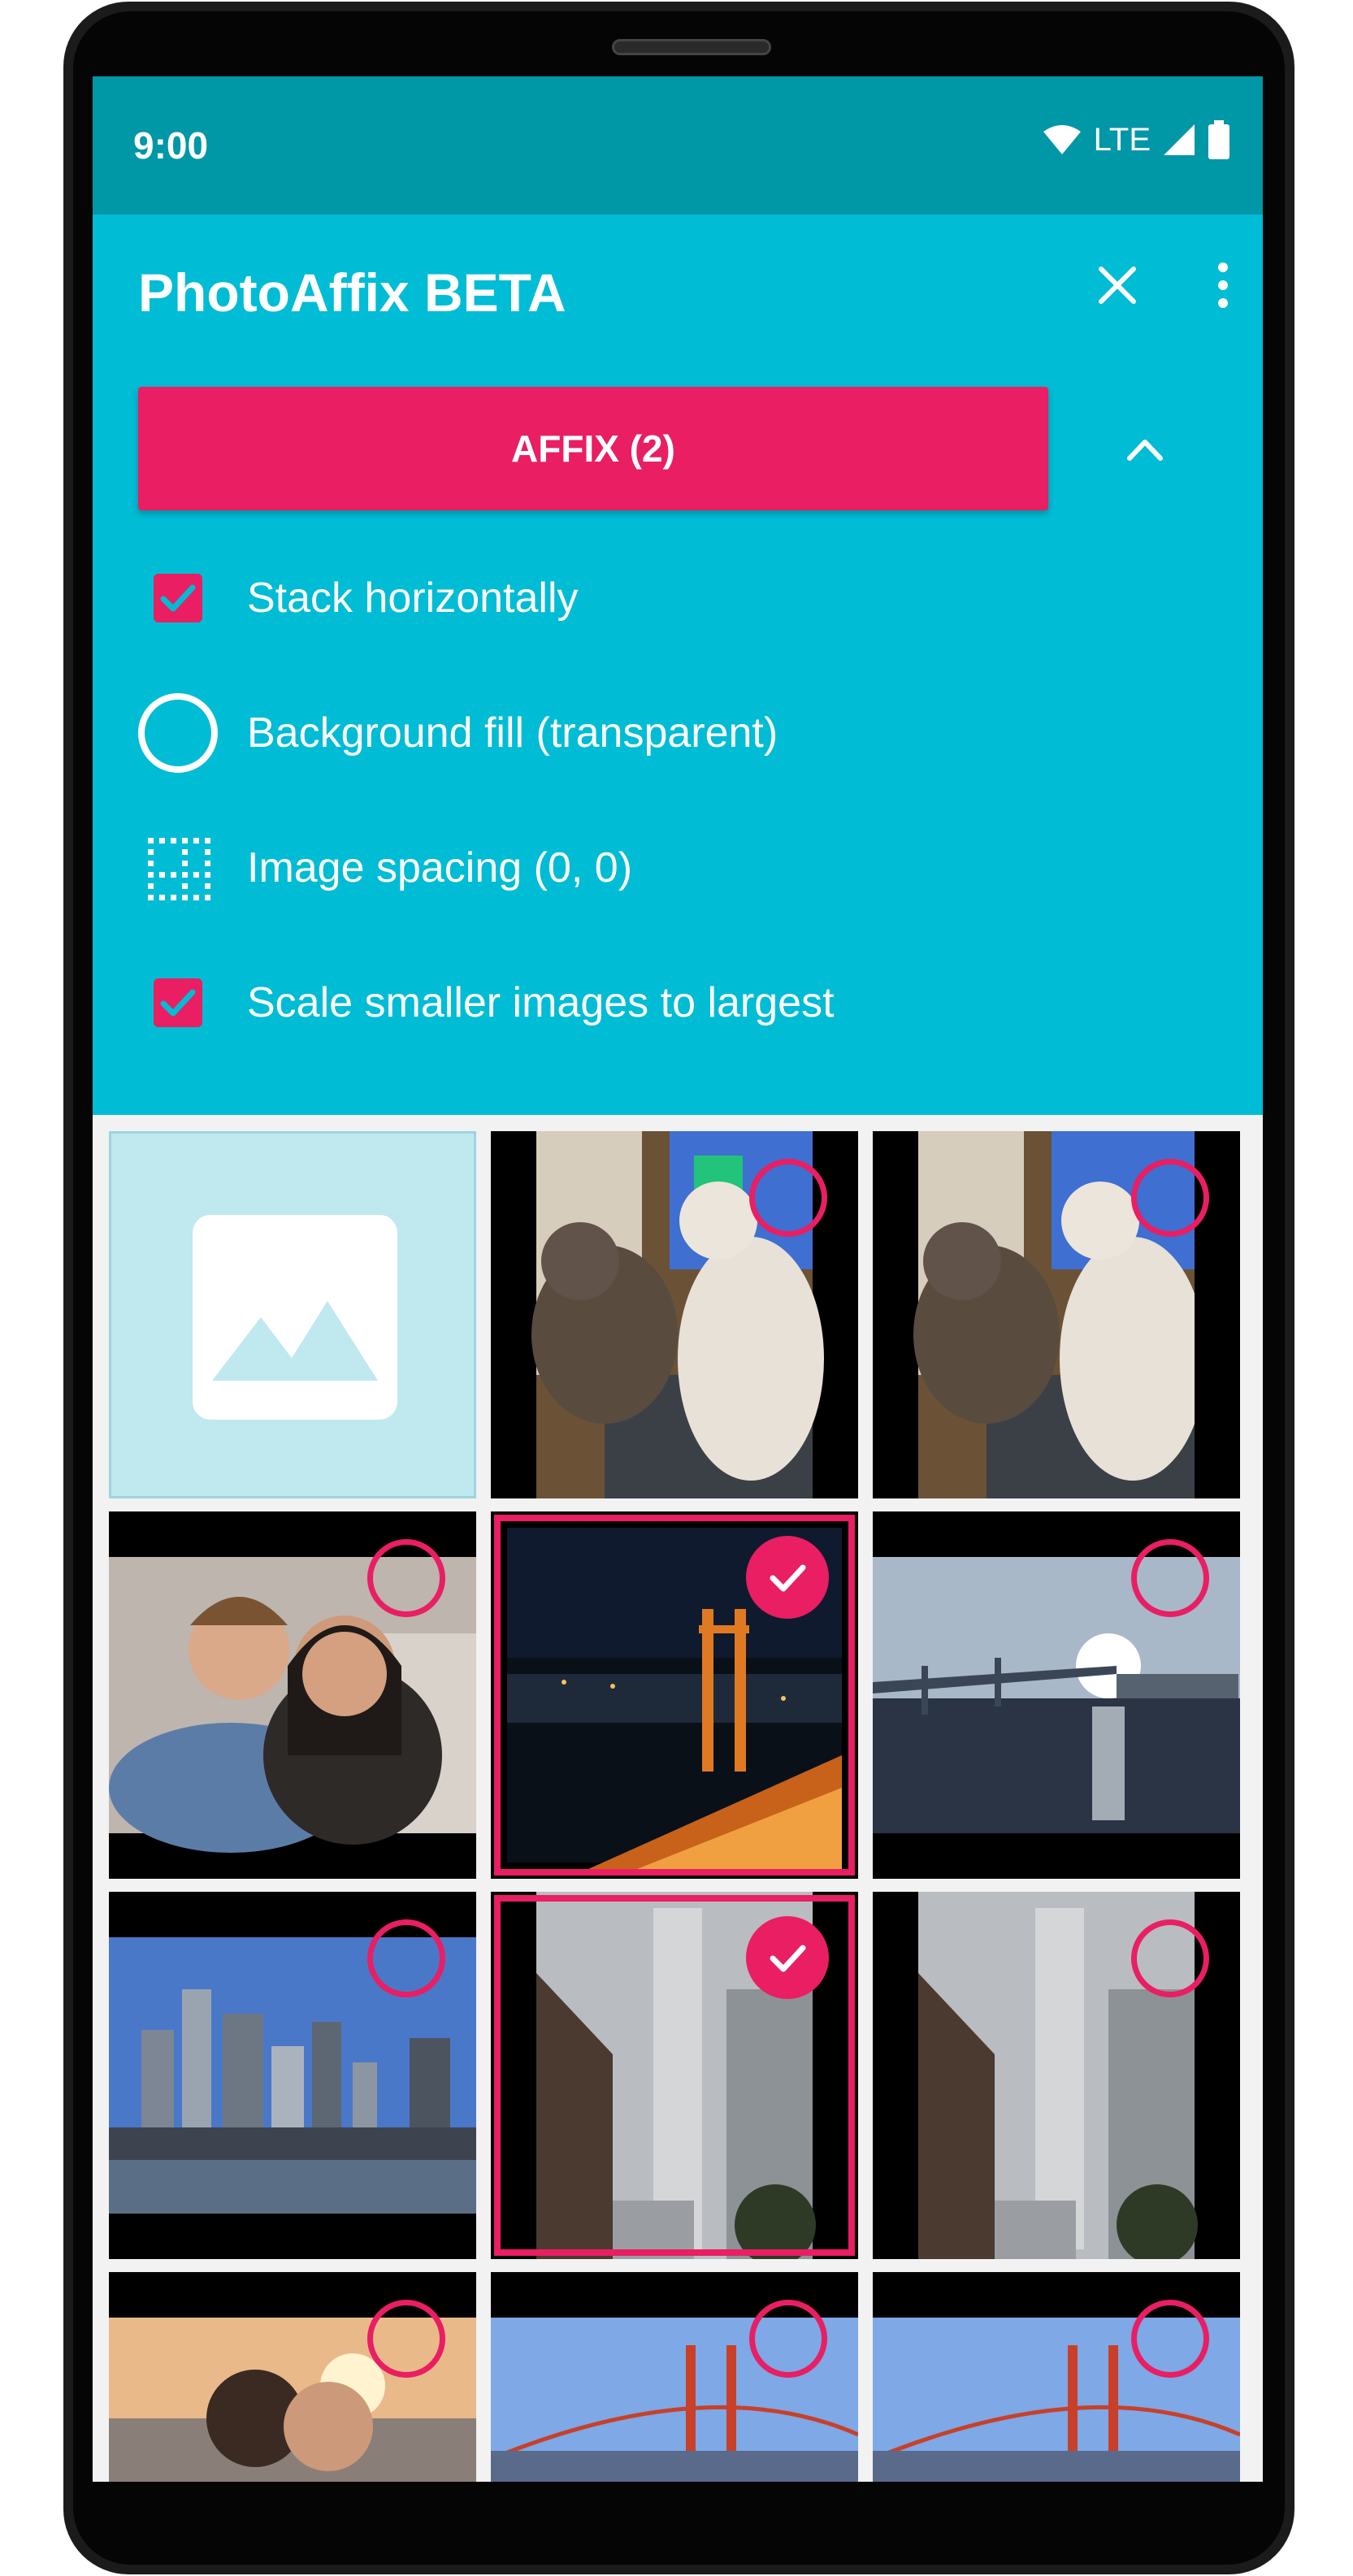  Describe the element at coordinates (541, 1003) in the screenshot. I see `option-label: Scale smaller images to largest` at that location.